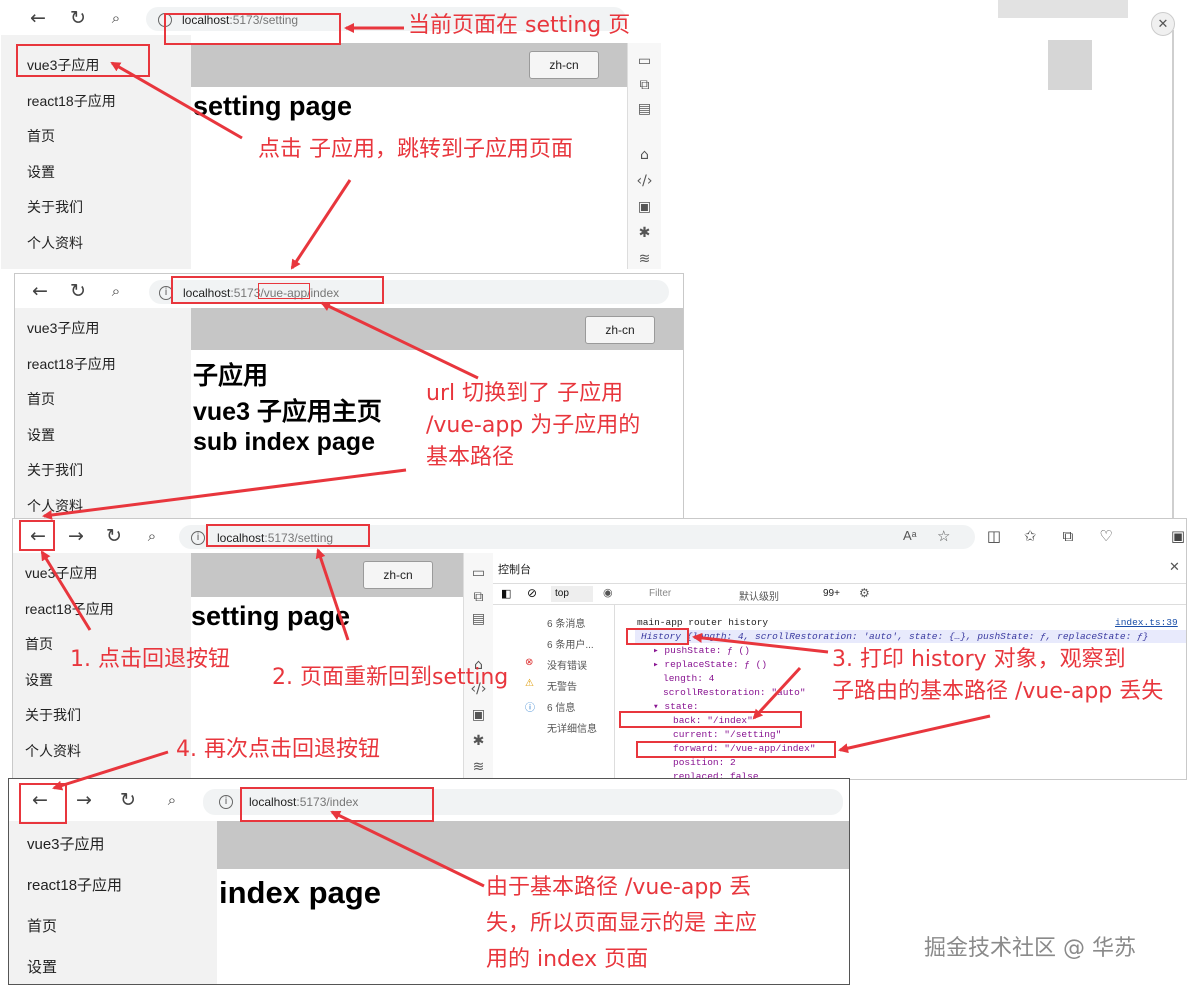 This screenshot has height=985, width=1187. I want to click on line-pushstate: ▸ pushState: ƒ (), so click(701, 650).